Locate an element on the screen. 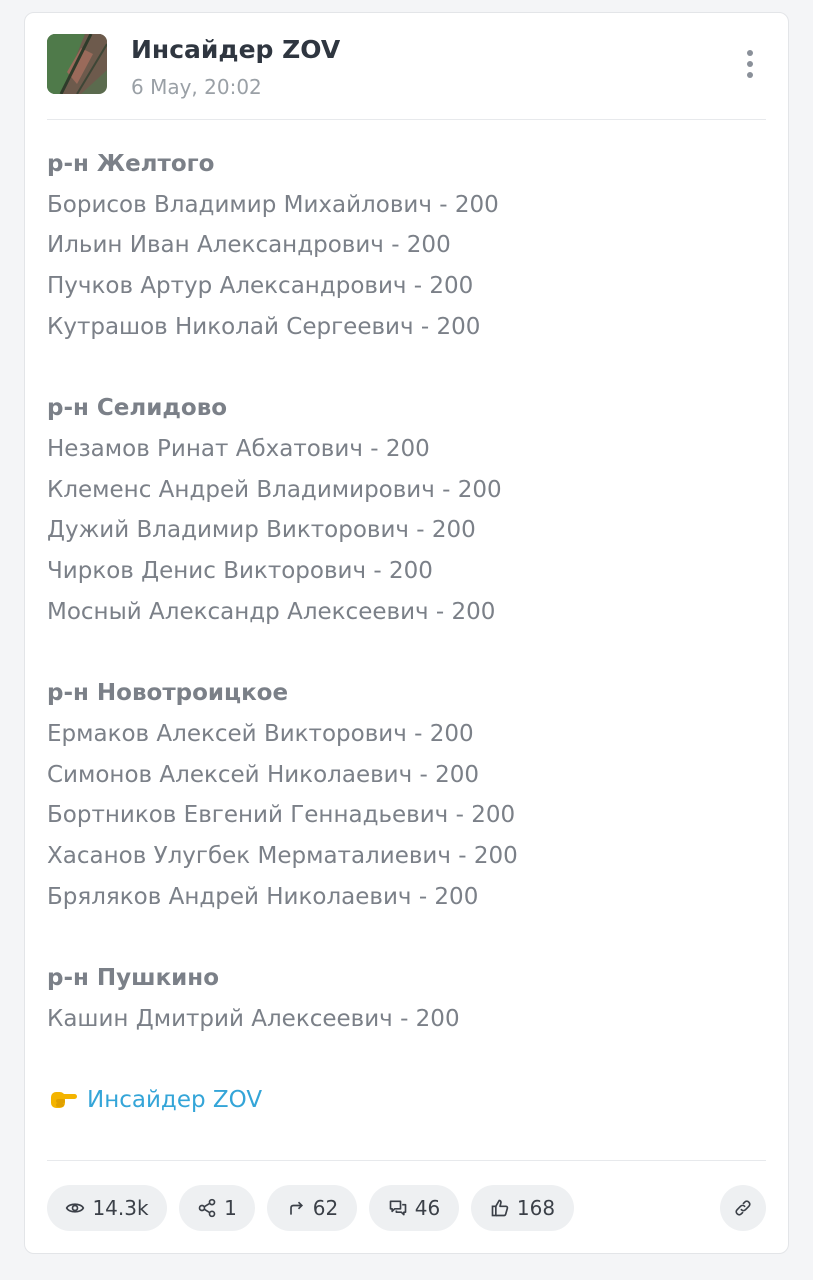 This screenshot has height=1280, width=813. footer-divider is located at coordinates (406, 1160).